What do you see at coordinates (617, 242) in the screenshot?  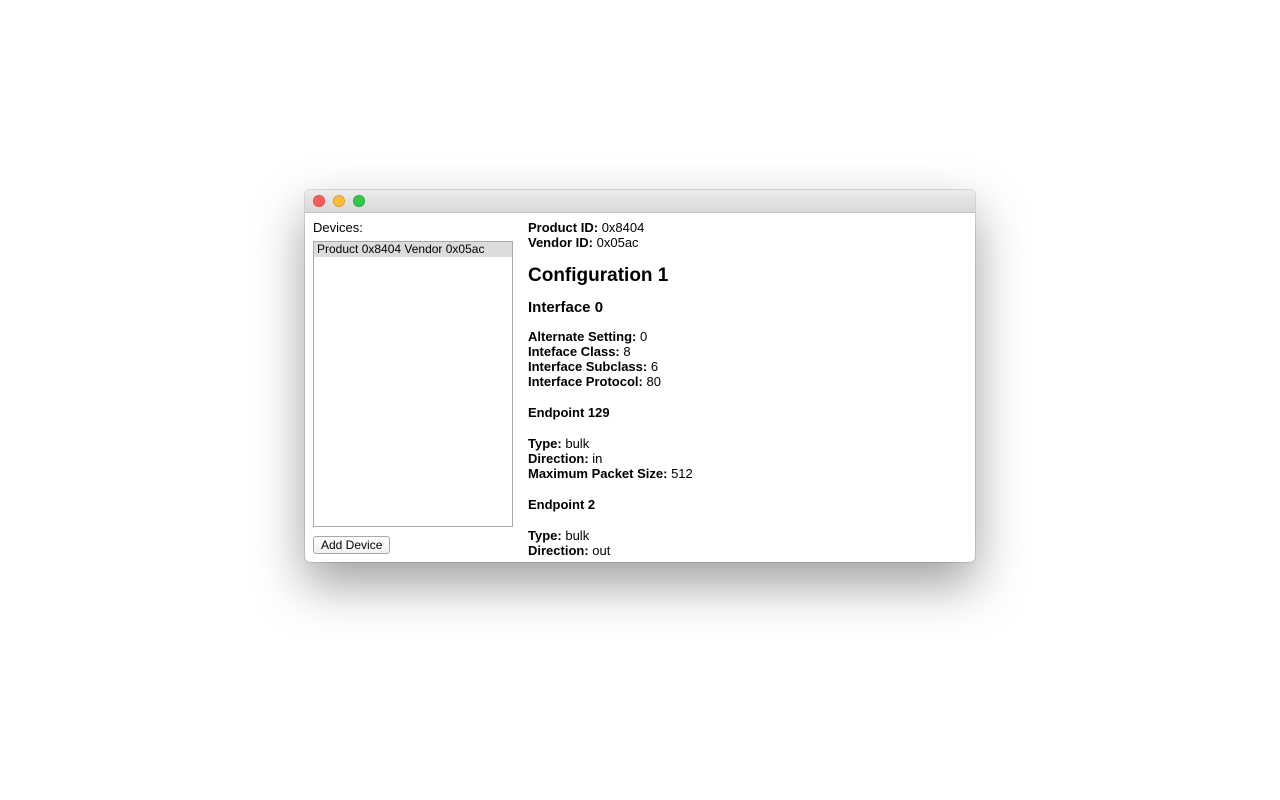 I see `vendor-id-value: 0x05ac` at bounding box center [617, 242].